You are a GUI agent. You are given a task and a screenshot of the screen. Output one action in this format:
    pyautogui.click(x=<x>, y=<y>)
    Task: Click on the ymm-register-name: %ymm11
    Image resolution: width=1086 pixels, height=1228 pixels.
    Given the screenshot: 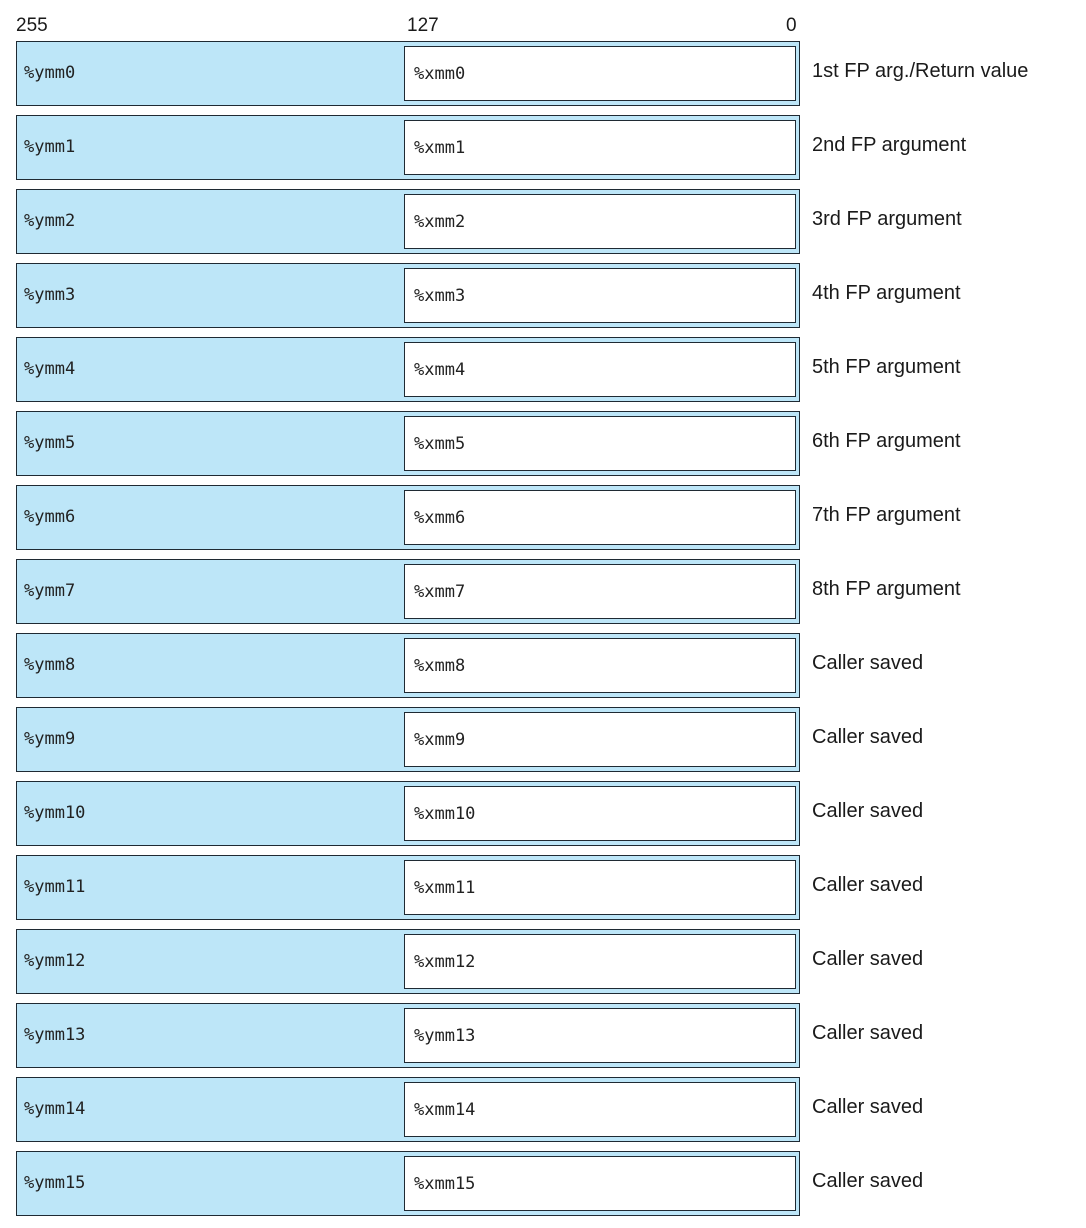 What is the action you would take?
    pyautogui.click(x=55, y=887)
    